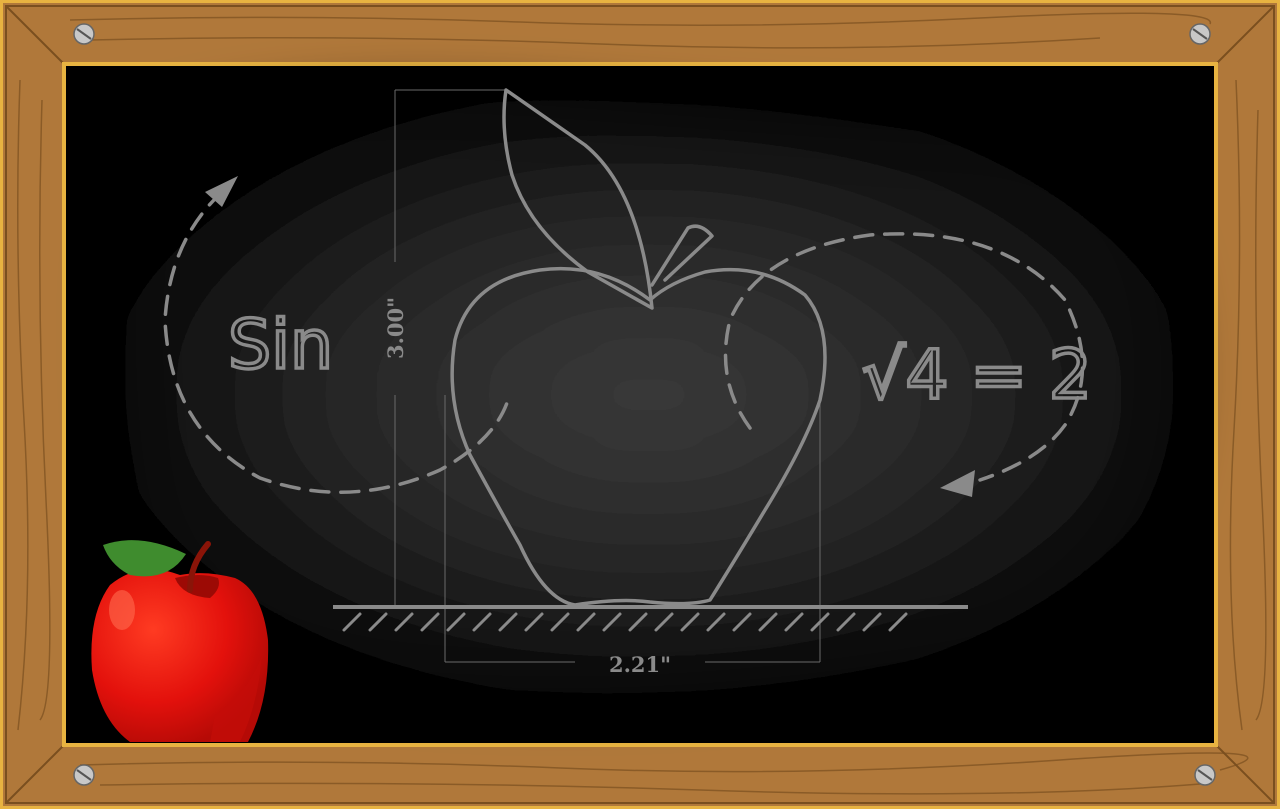  I want to click on chalk-equation-text: √4 = 2, so click(977, 375).